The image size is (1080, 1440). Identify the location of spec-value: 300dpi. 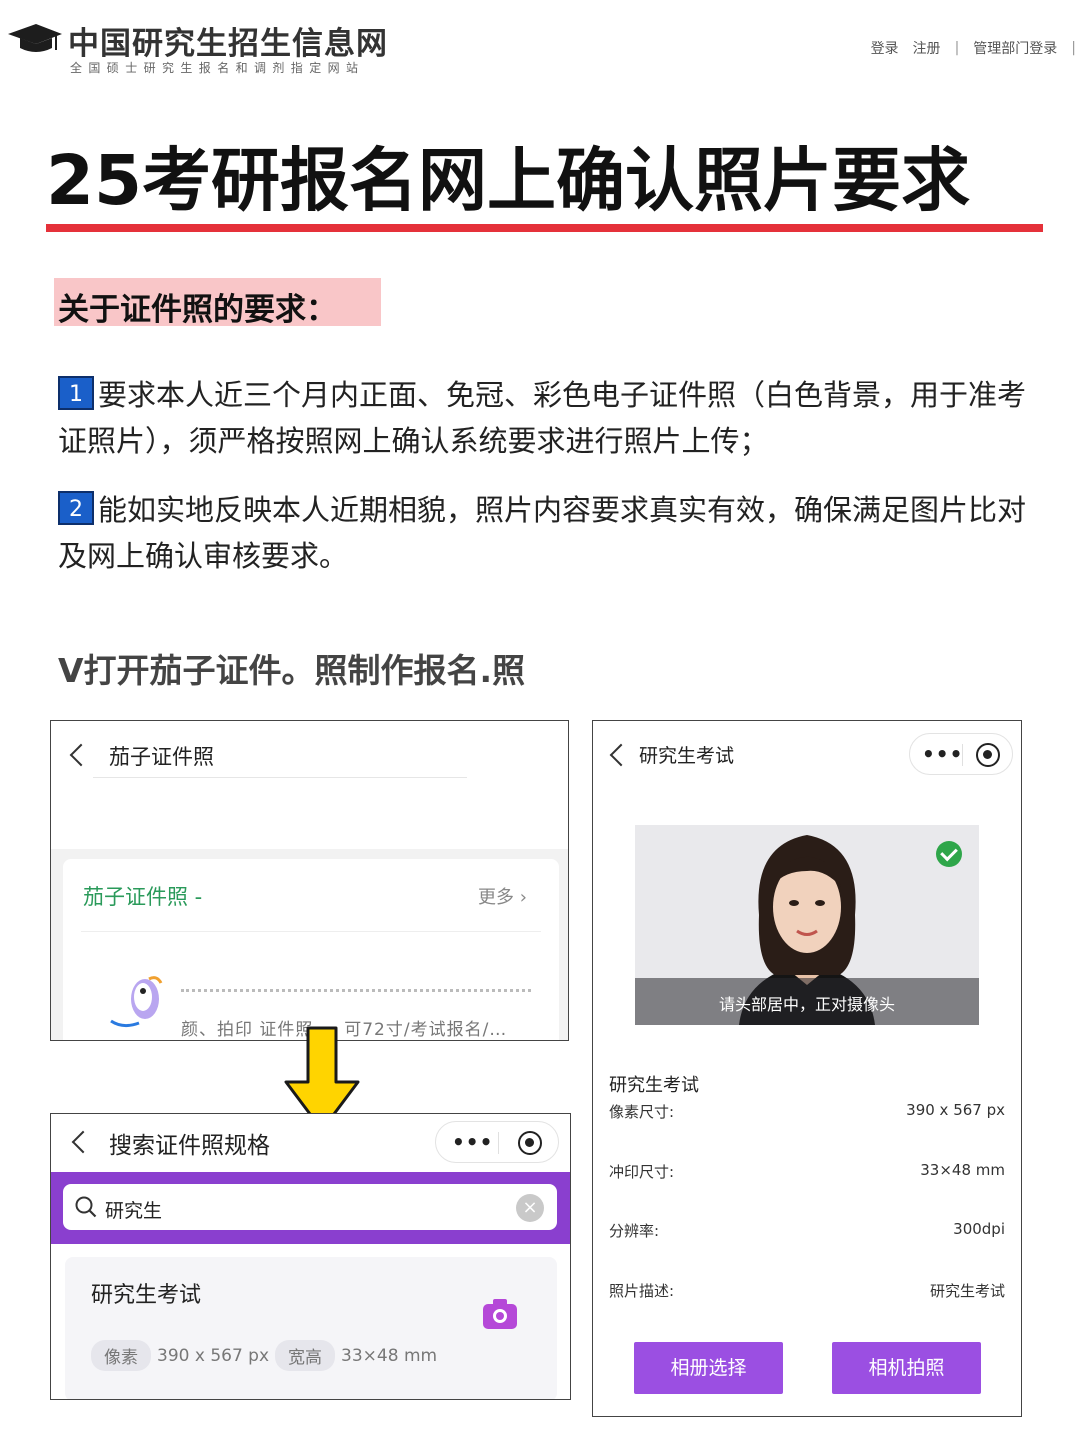
(979, 1229).